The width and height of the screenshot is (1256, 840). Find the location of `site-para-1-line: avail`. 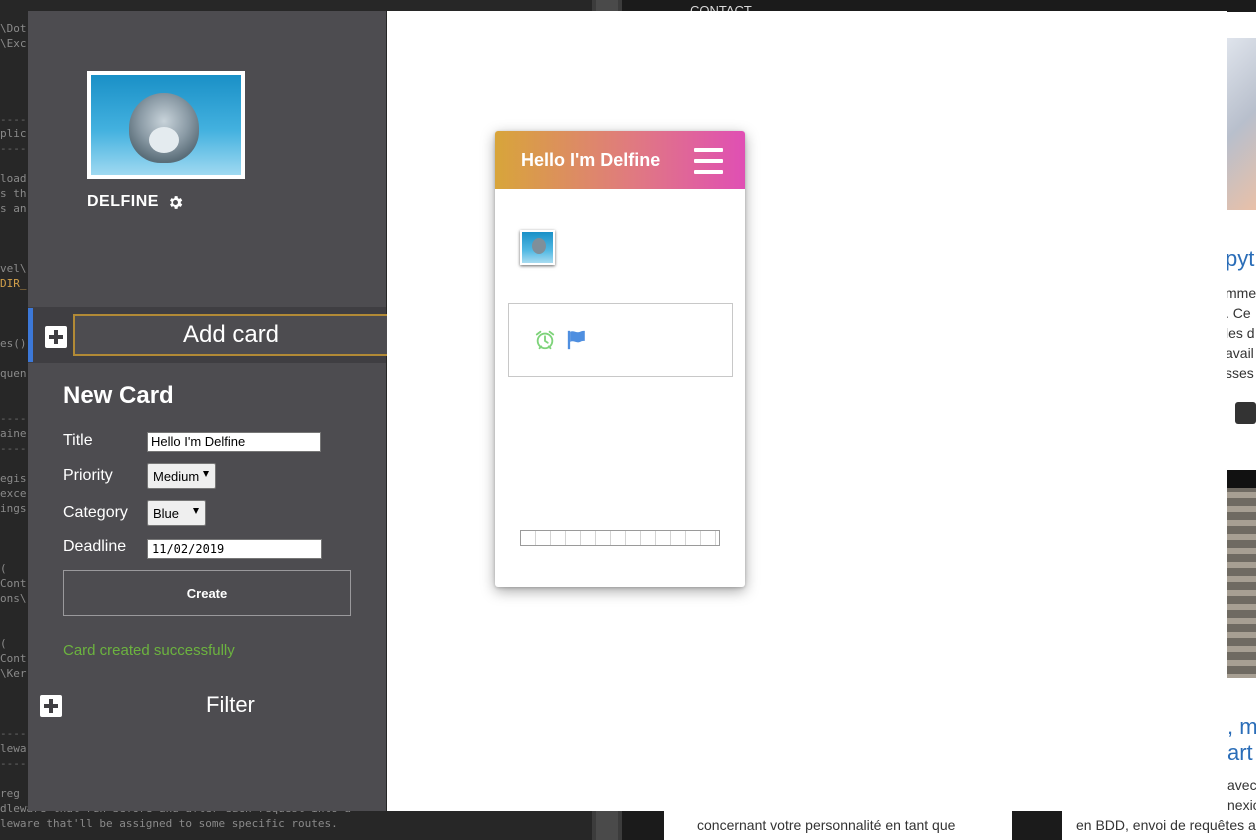

site-para-1-line: avail is located at coordinates (1239, 353).